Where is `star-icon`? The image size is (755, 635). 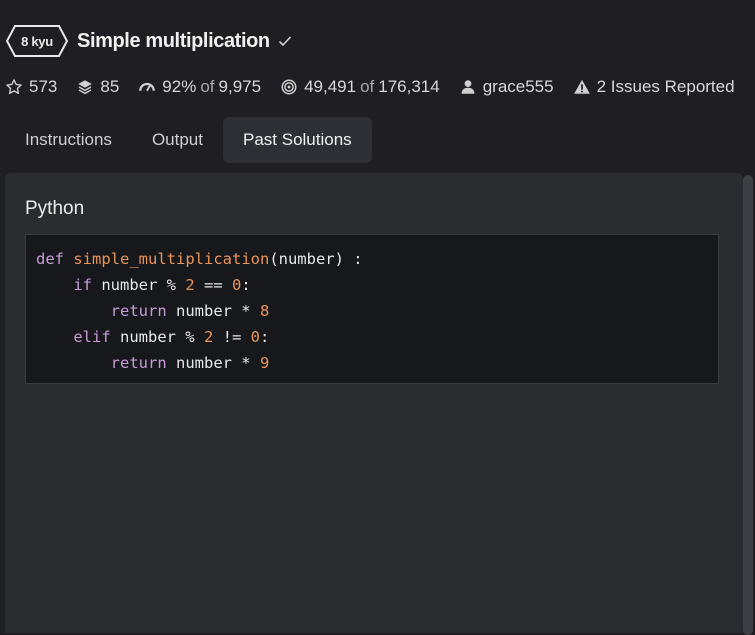 star-icon is located at coordinates (14, 87).